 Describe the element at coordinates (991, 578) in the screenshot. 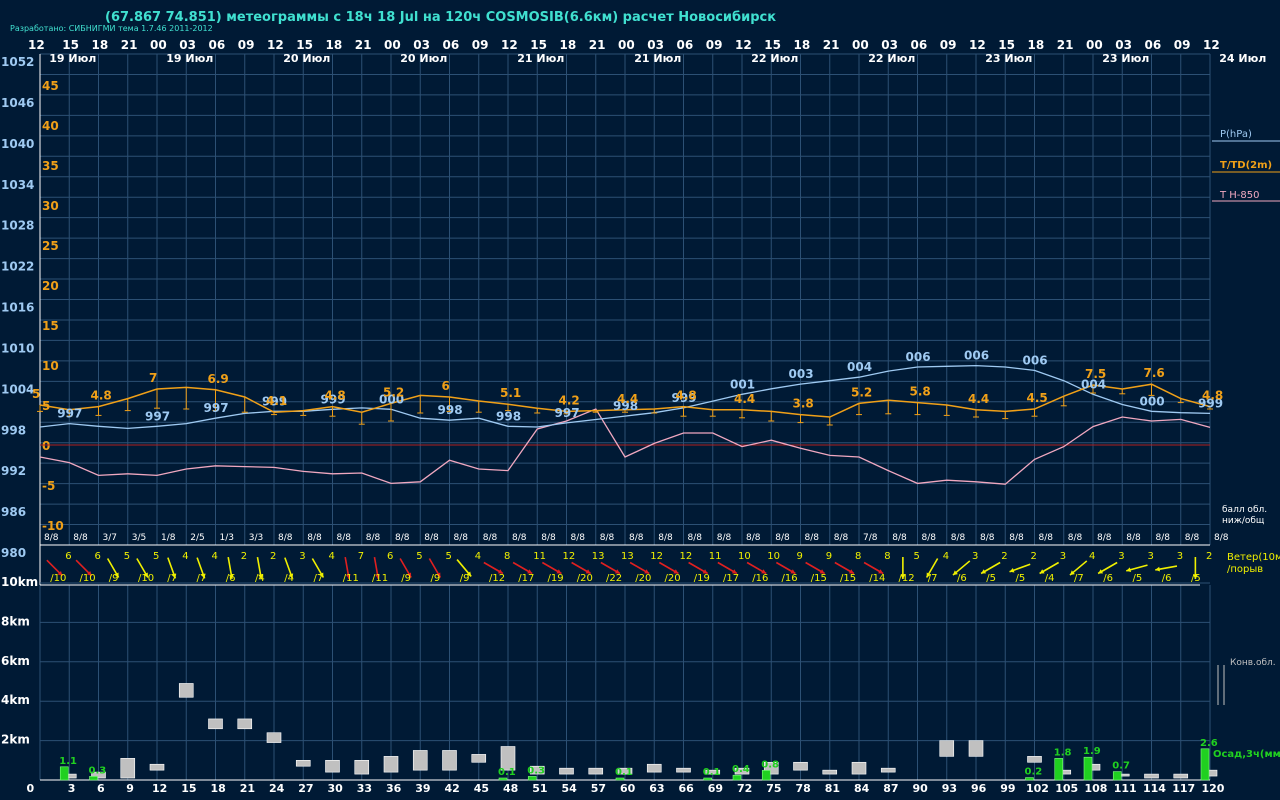

I see `wind-gust-label: /5` at that location.